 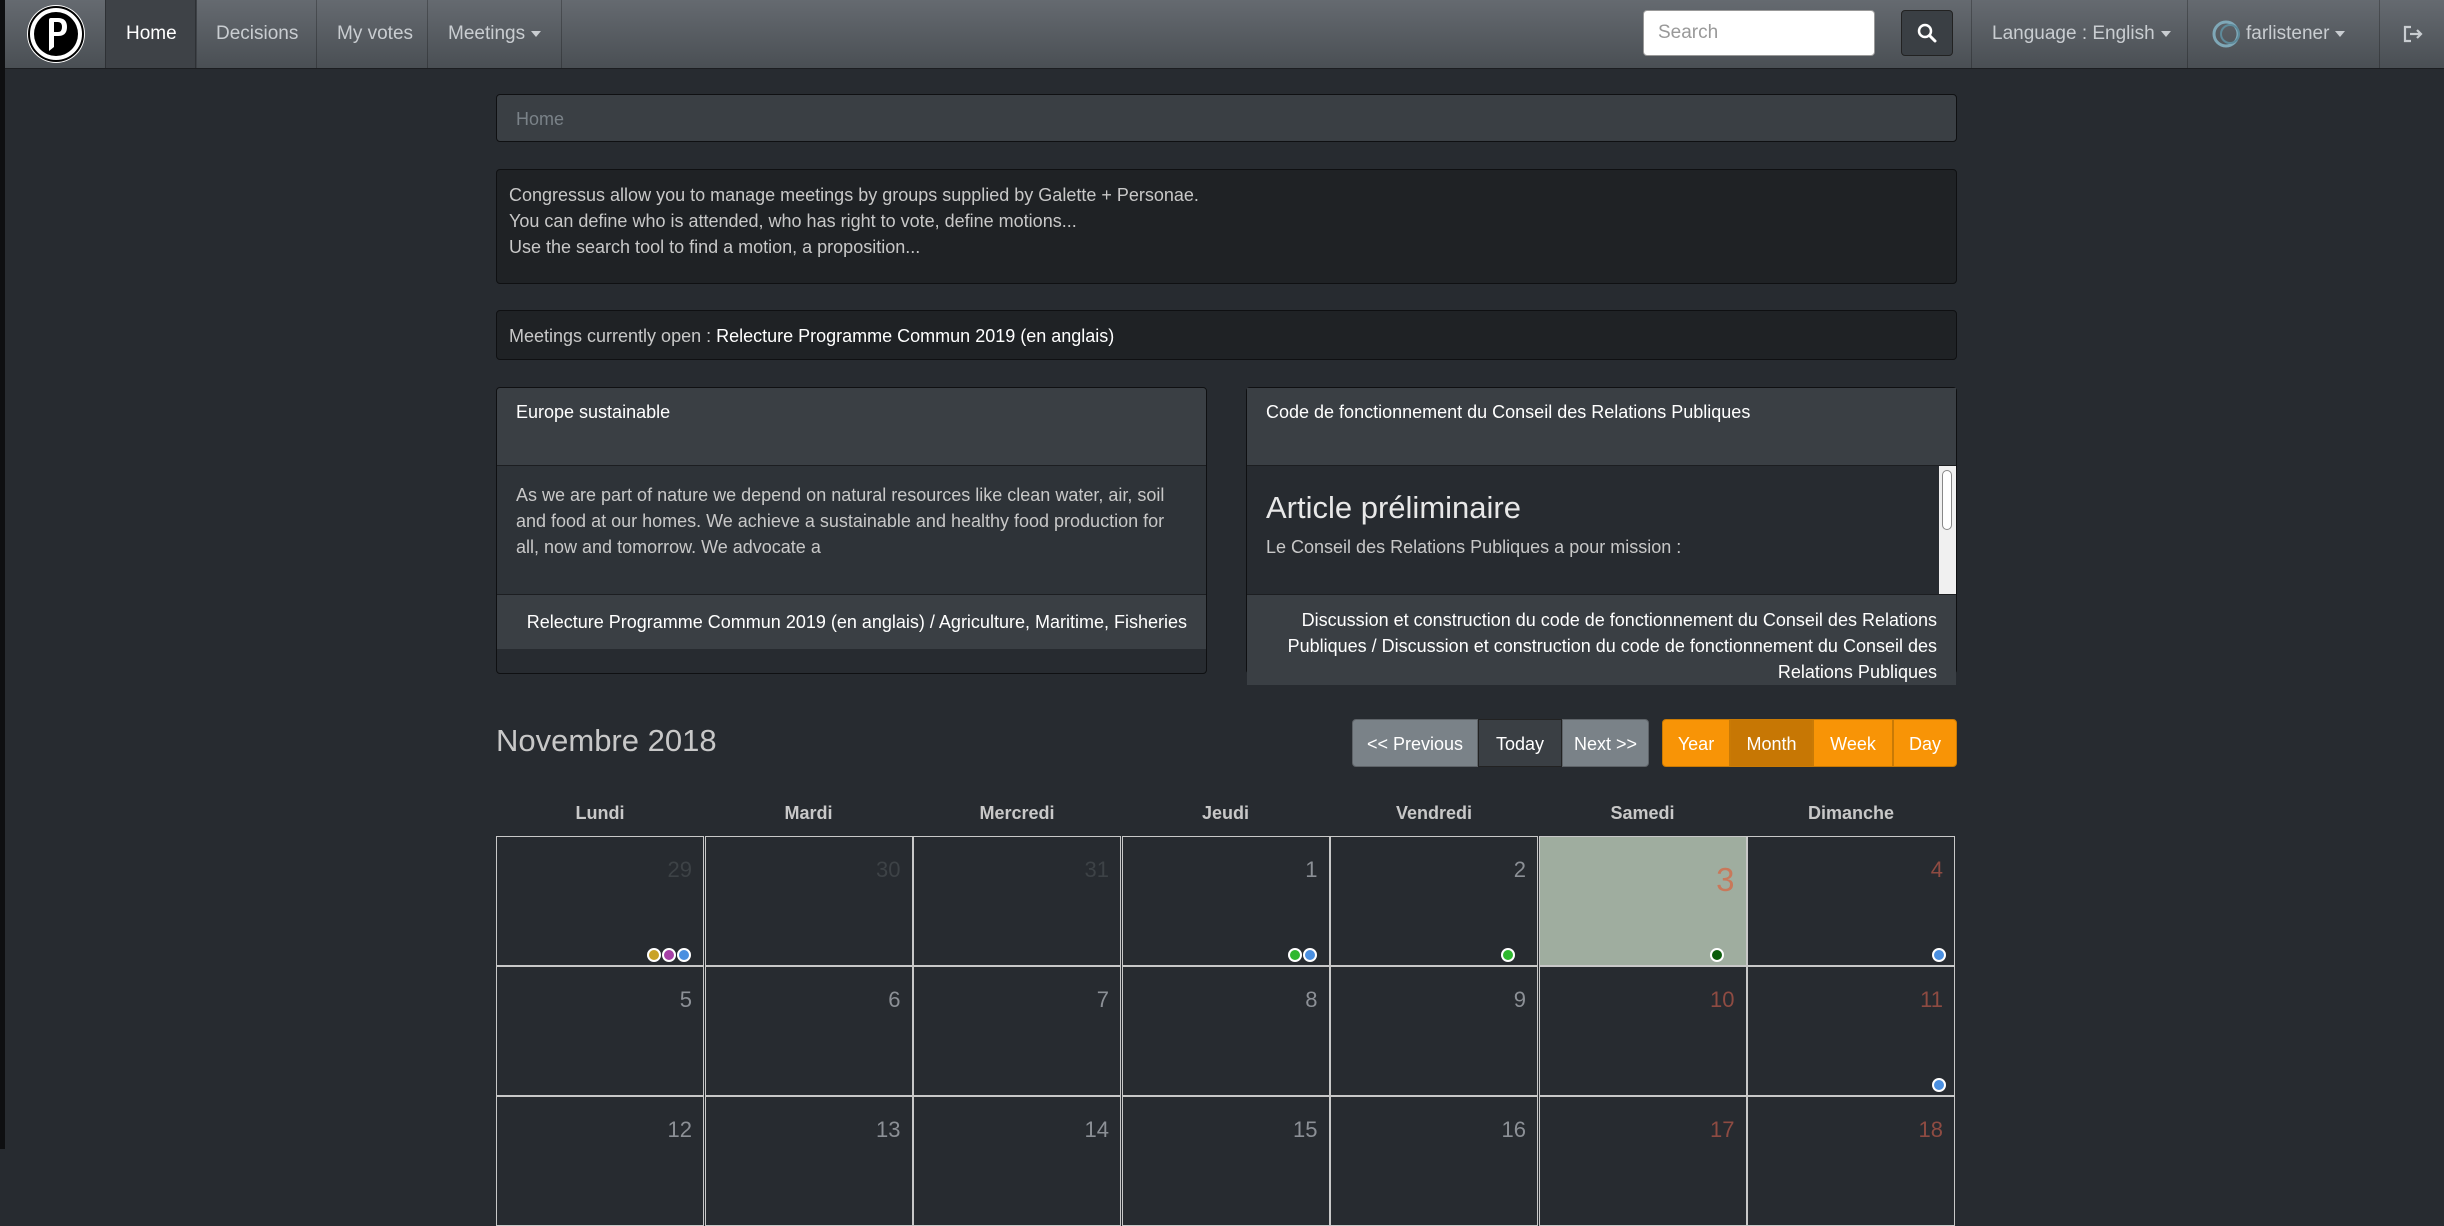 I want to click on search-button, so click(x=1927, y=33).